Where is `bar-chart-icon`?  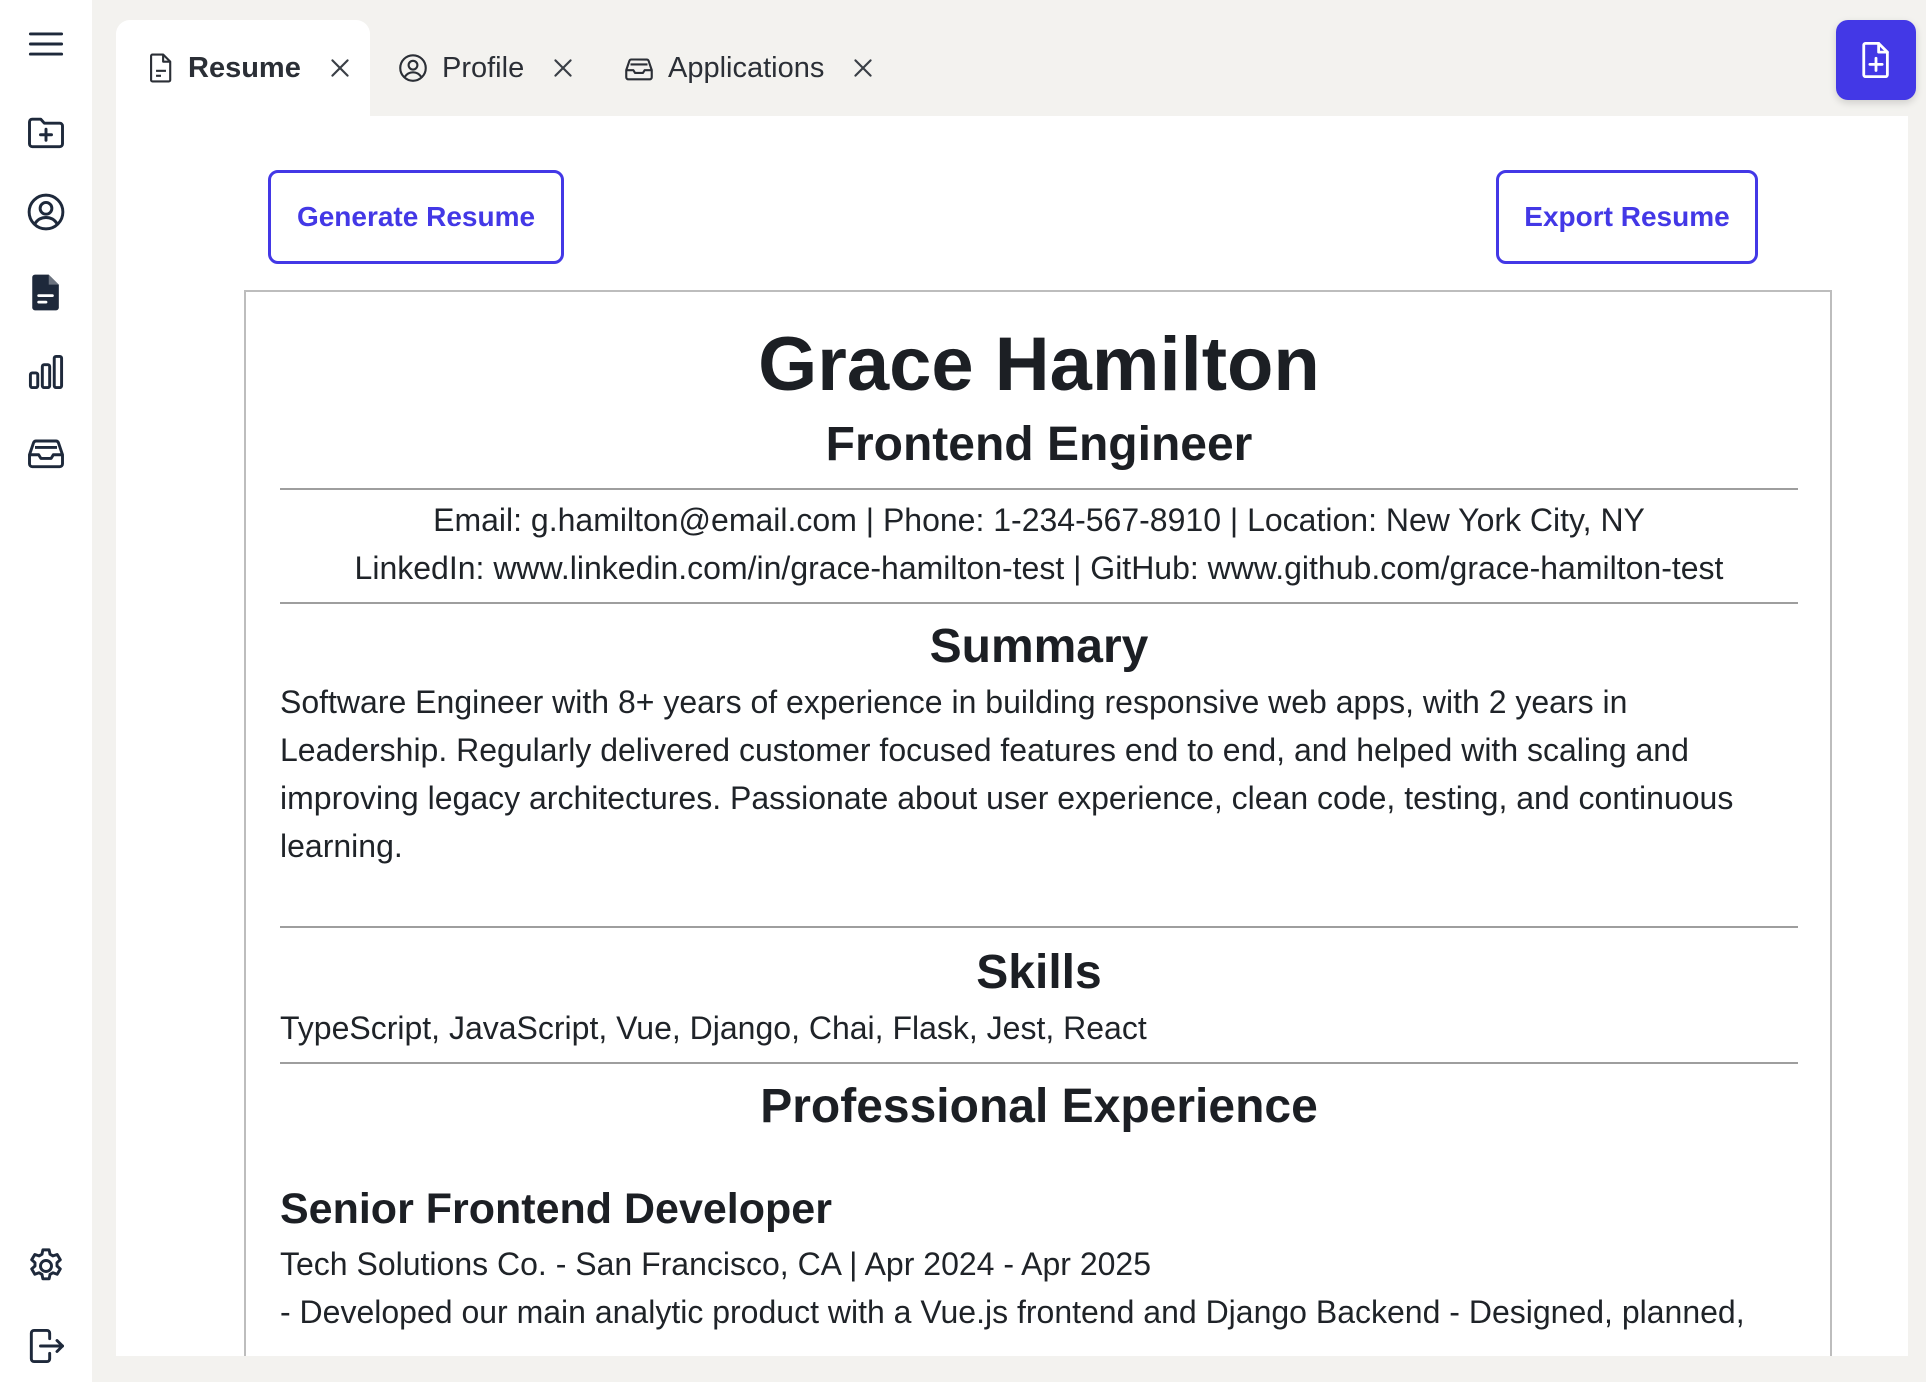 bar-chart-icon is located at coordinates (46, 372).